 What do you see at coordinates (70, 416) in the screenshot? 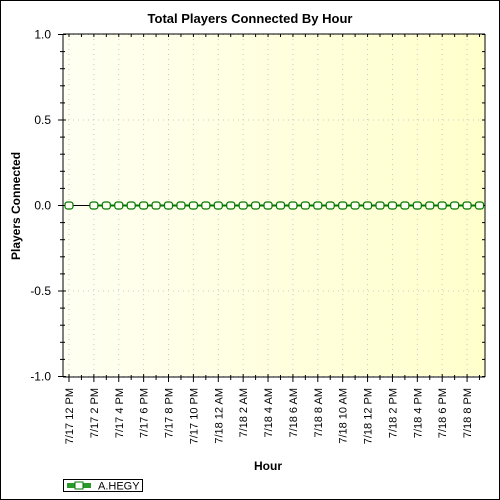
I see `x-tick-label: 7/17 12 PM` at bounding box center [70, 416].